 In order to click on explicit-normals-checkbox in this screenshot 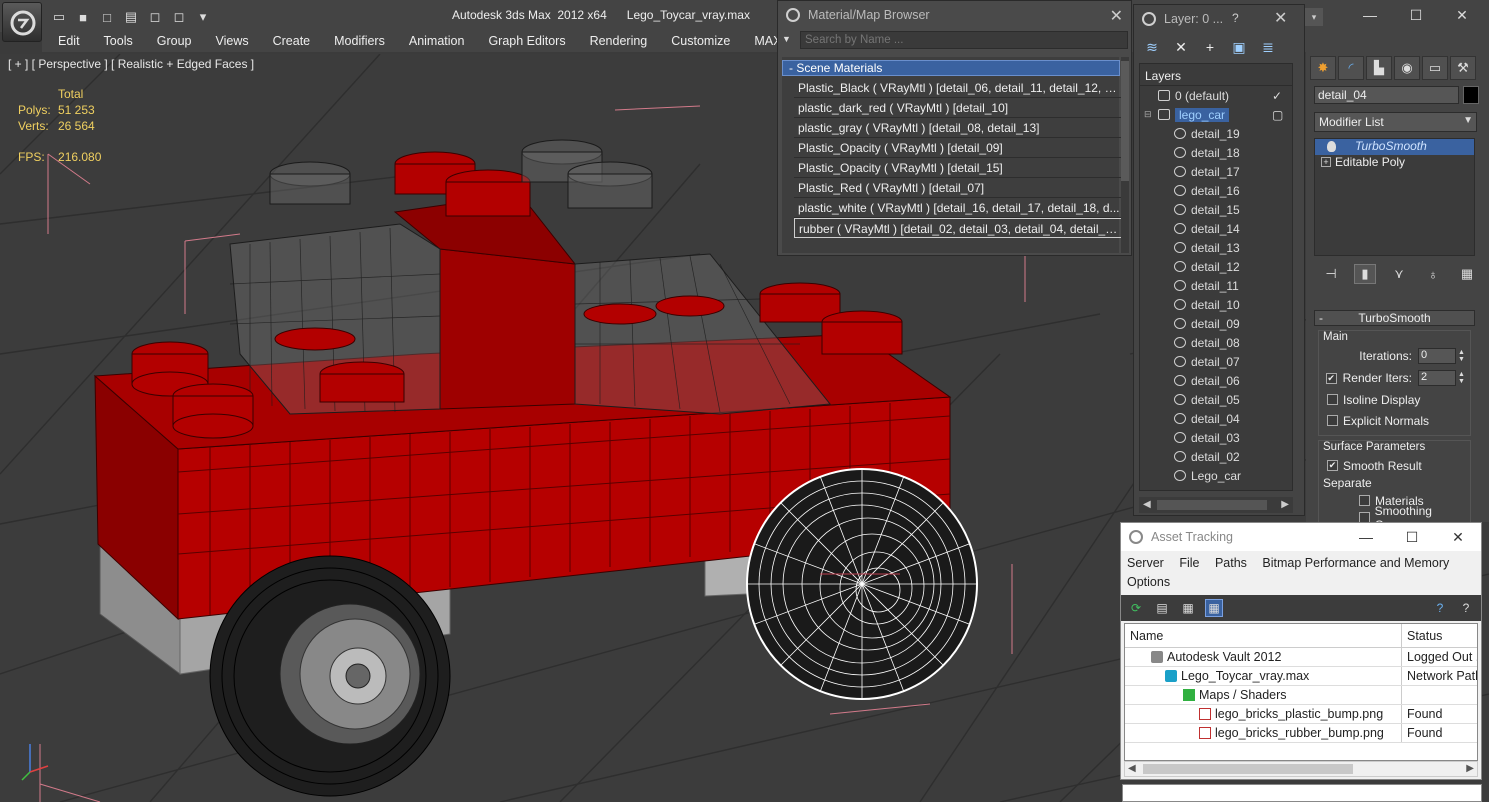, I will do `click(1332, 420)`.